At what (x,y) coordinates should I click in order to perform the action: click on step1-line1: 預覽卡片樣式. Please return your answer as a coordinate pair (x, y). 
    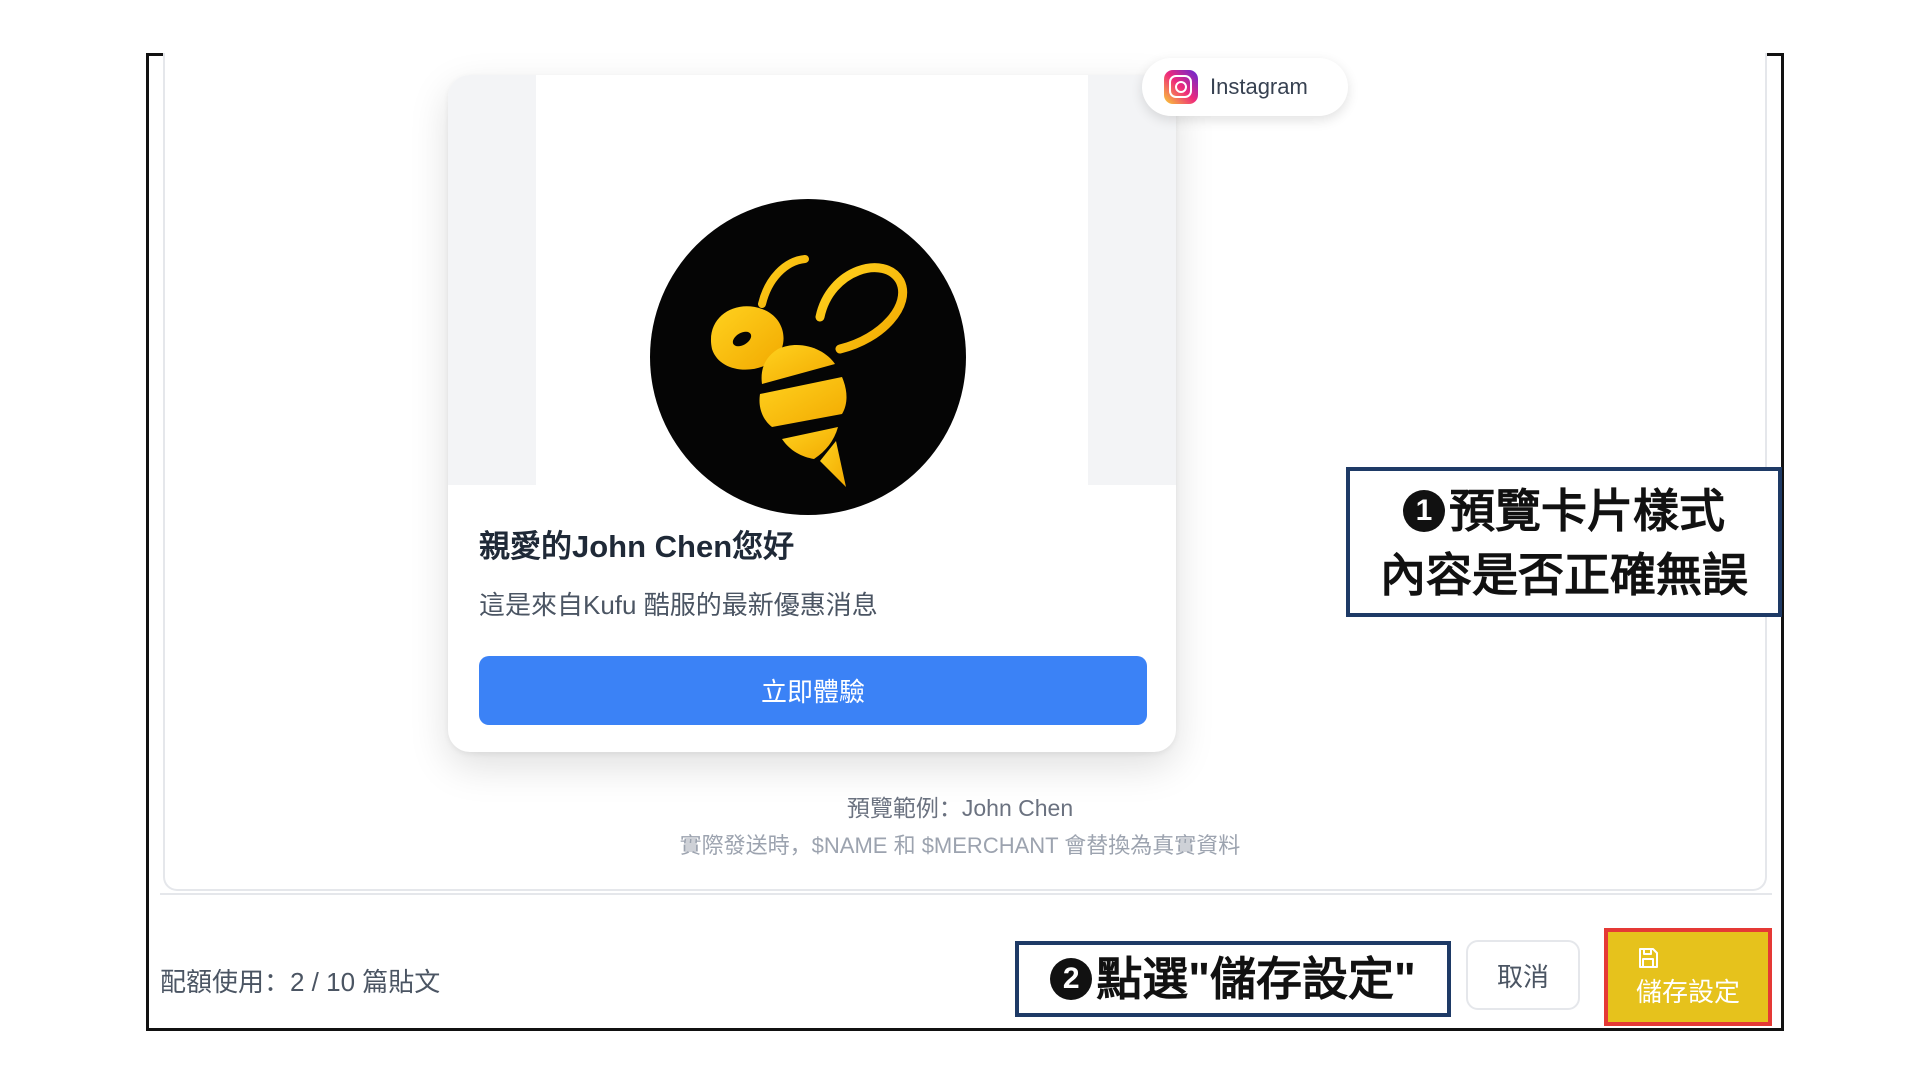
    Looking at the image, I should click on (1587, 511).